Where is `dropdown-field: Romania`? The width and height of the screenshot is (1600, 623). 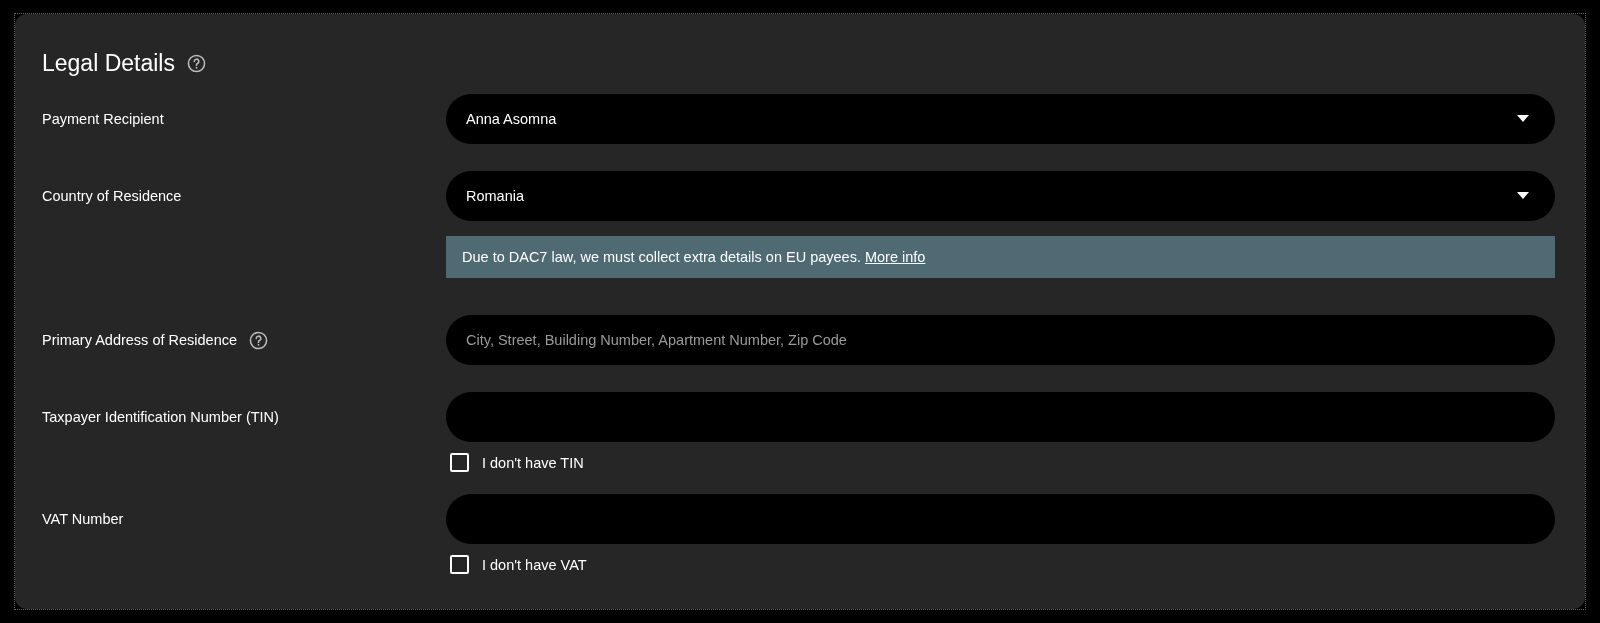
dropdown-field: Romania is located at coordinates (1000, 196).